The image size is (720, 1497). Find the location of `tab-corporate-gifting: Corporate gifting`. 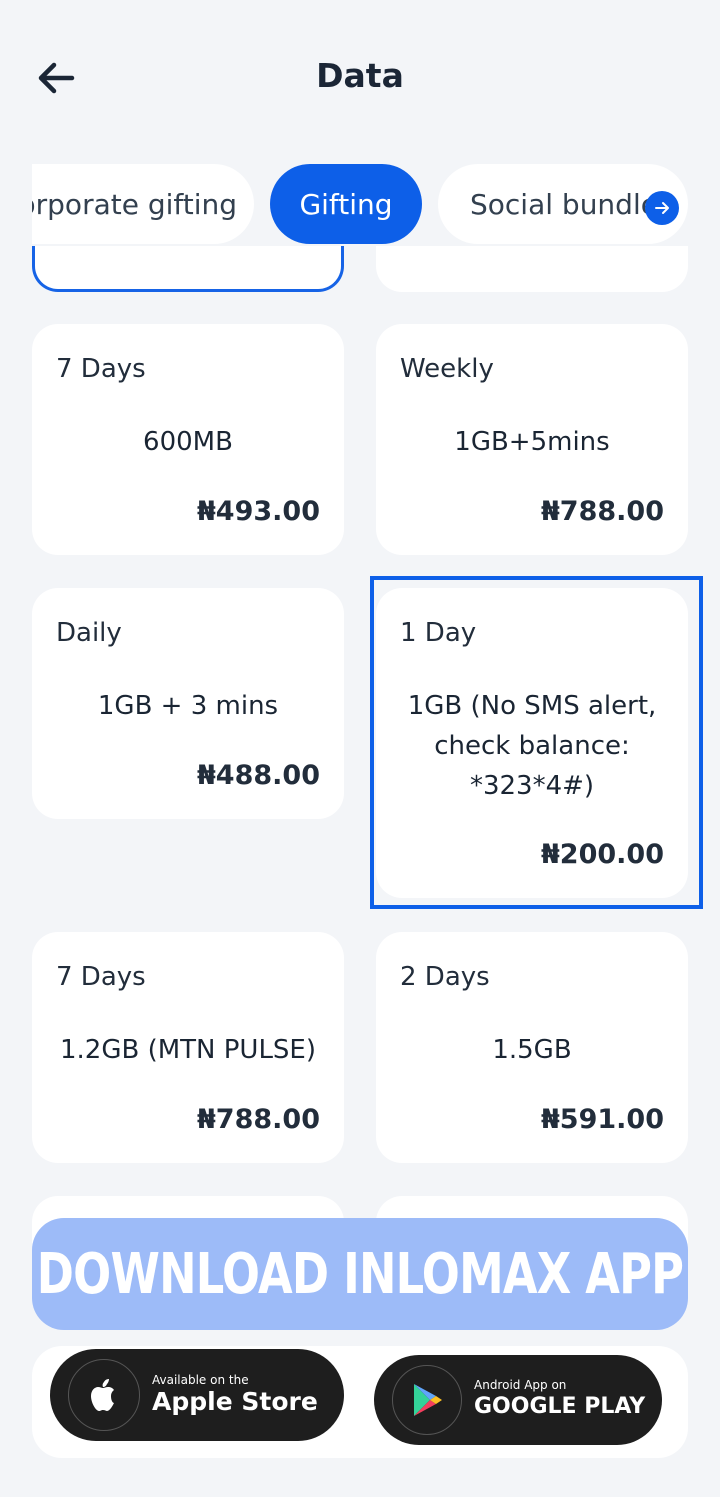

tab-corporate-gifting: Corporate gifting is located at coordinates (143, 204).